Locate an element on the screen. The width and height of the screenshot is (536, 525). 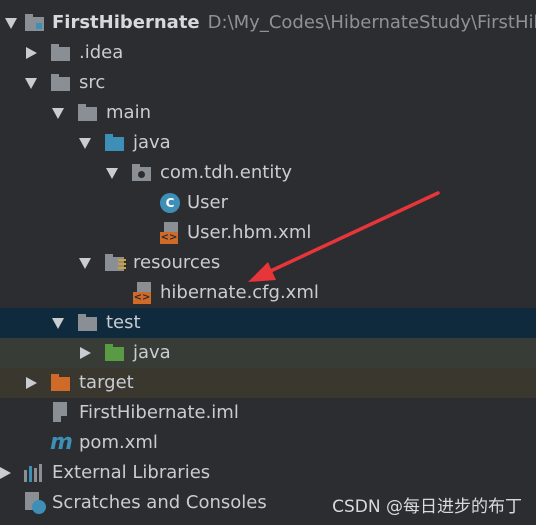
tree-node-external-libraries: External Libraries is located at coordinates (268, 473).